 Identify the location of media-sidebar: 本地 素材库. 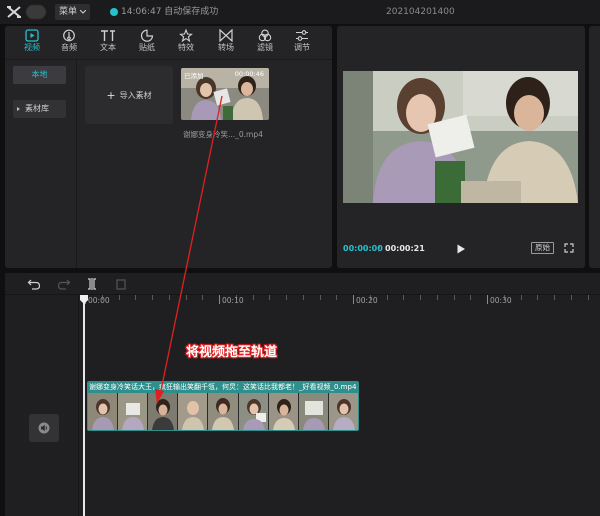
(41, 164).